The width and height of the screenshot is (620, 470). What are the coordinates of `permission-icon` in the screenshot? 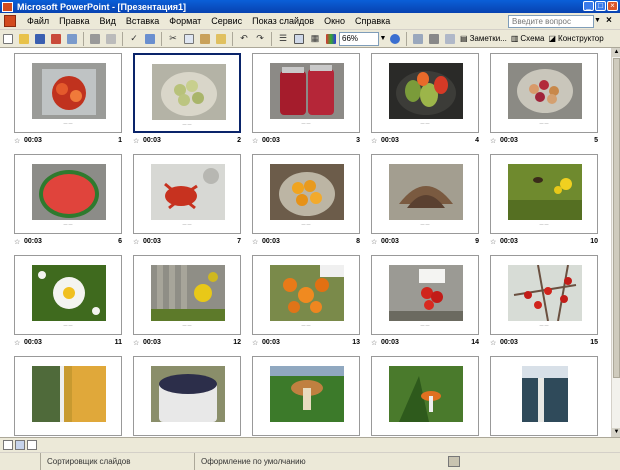 It's located at (56, 39).